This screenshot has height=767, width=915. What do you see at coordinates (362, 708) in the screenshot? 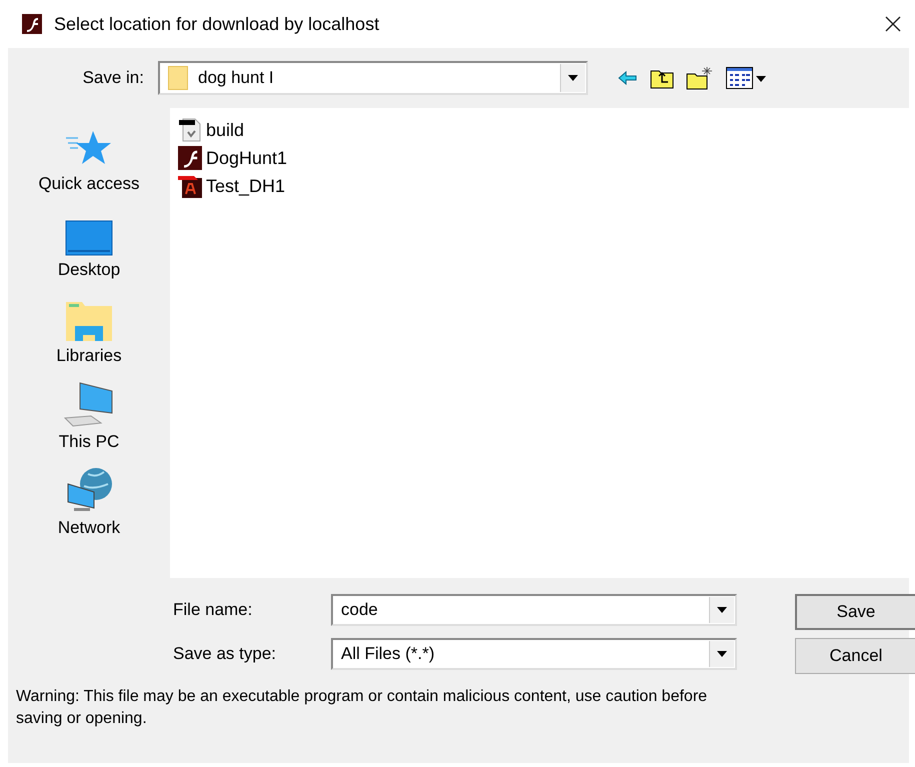
I see `warning-text: Warning: This file may be an executable program or contain malicious content, use caution before saving or opening.` at bounding box center [362, 708].